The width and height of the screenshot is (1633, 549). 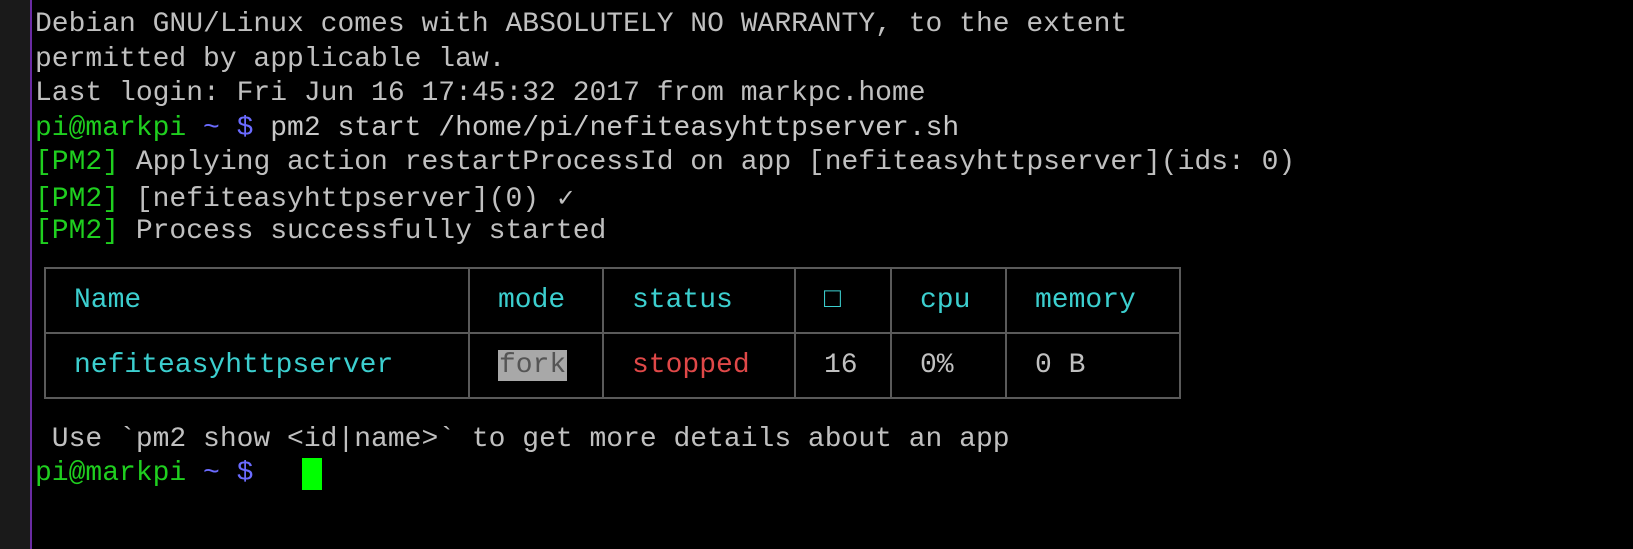 What do you see at coordinates (312, 474) in the screenshot?
I see `terminal-cursor` at bounding box center [312, 474].